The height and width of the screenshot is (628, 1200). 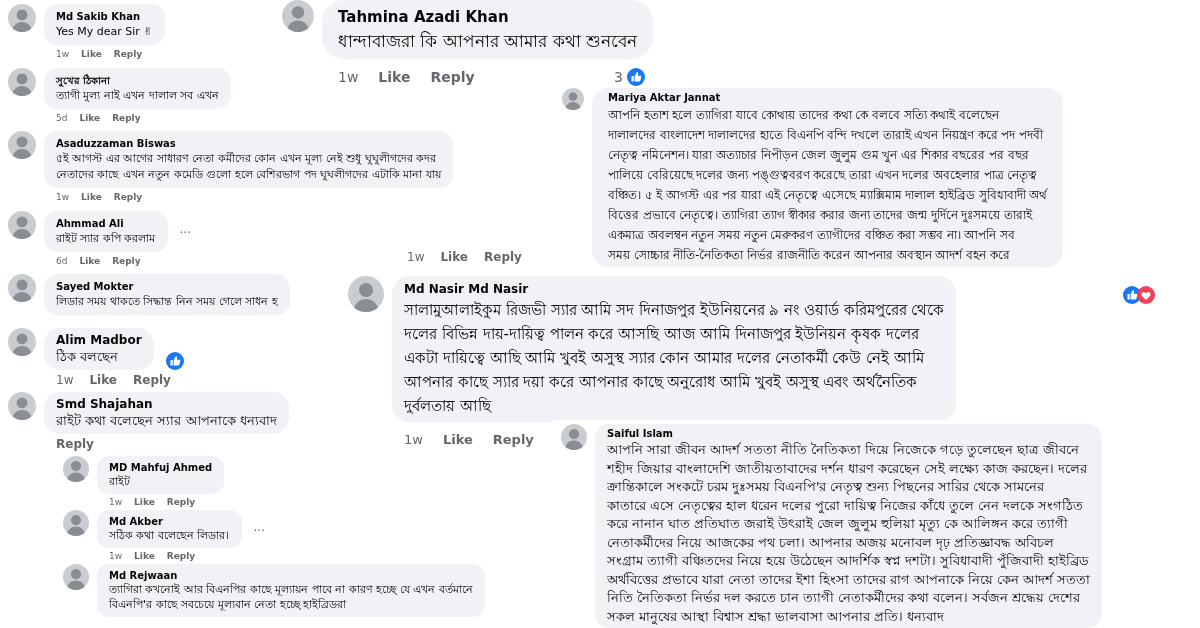 What do you see at coordinates (104, 32) in the screenshot?
I see `comment-text: Yes My dear Sir ✌` at bounding box center [104, 32].